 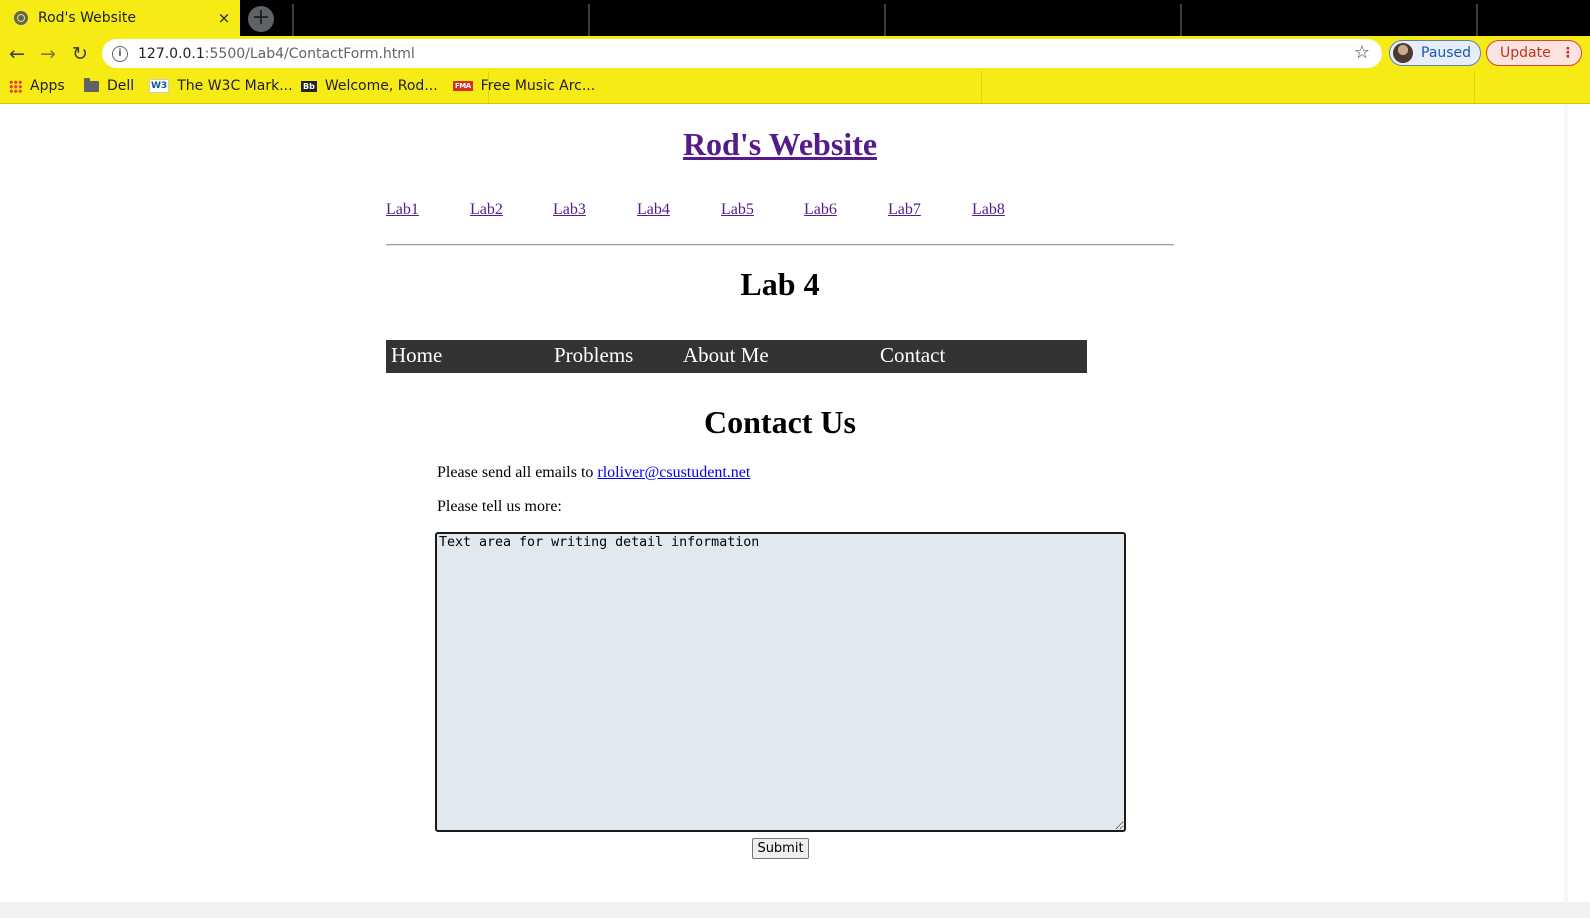 I want to click on folder-icon, so click(x=91, y=84).